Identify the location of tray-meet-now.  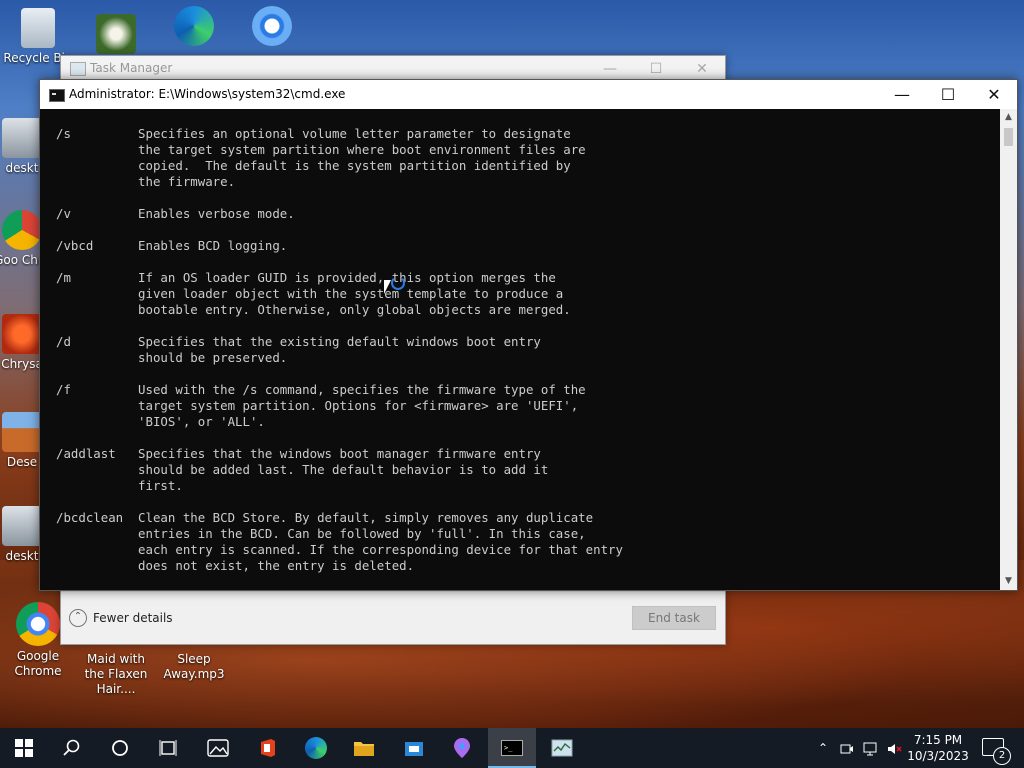
(847, 748).